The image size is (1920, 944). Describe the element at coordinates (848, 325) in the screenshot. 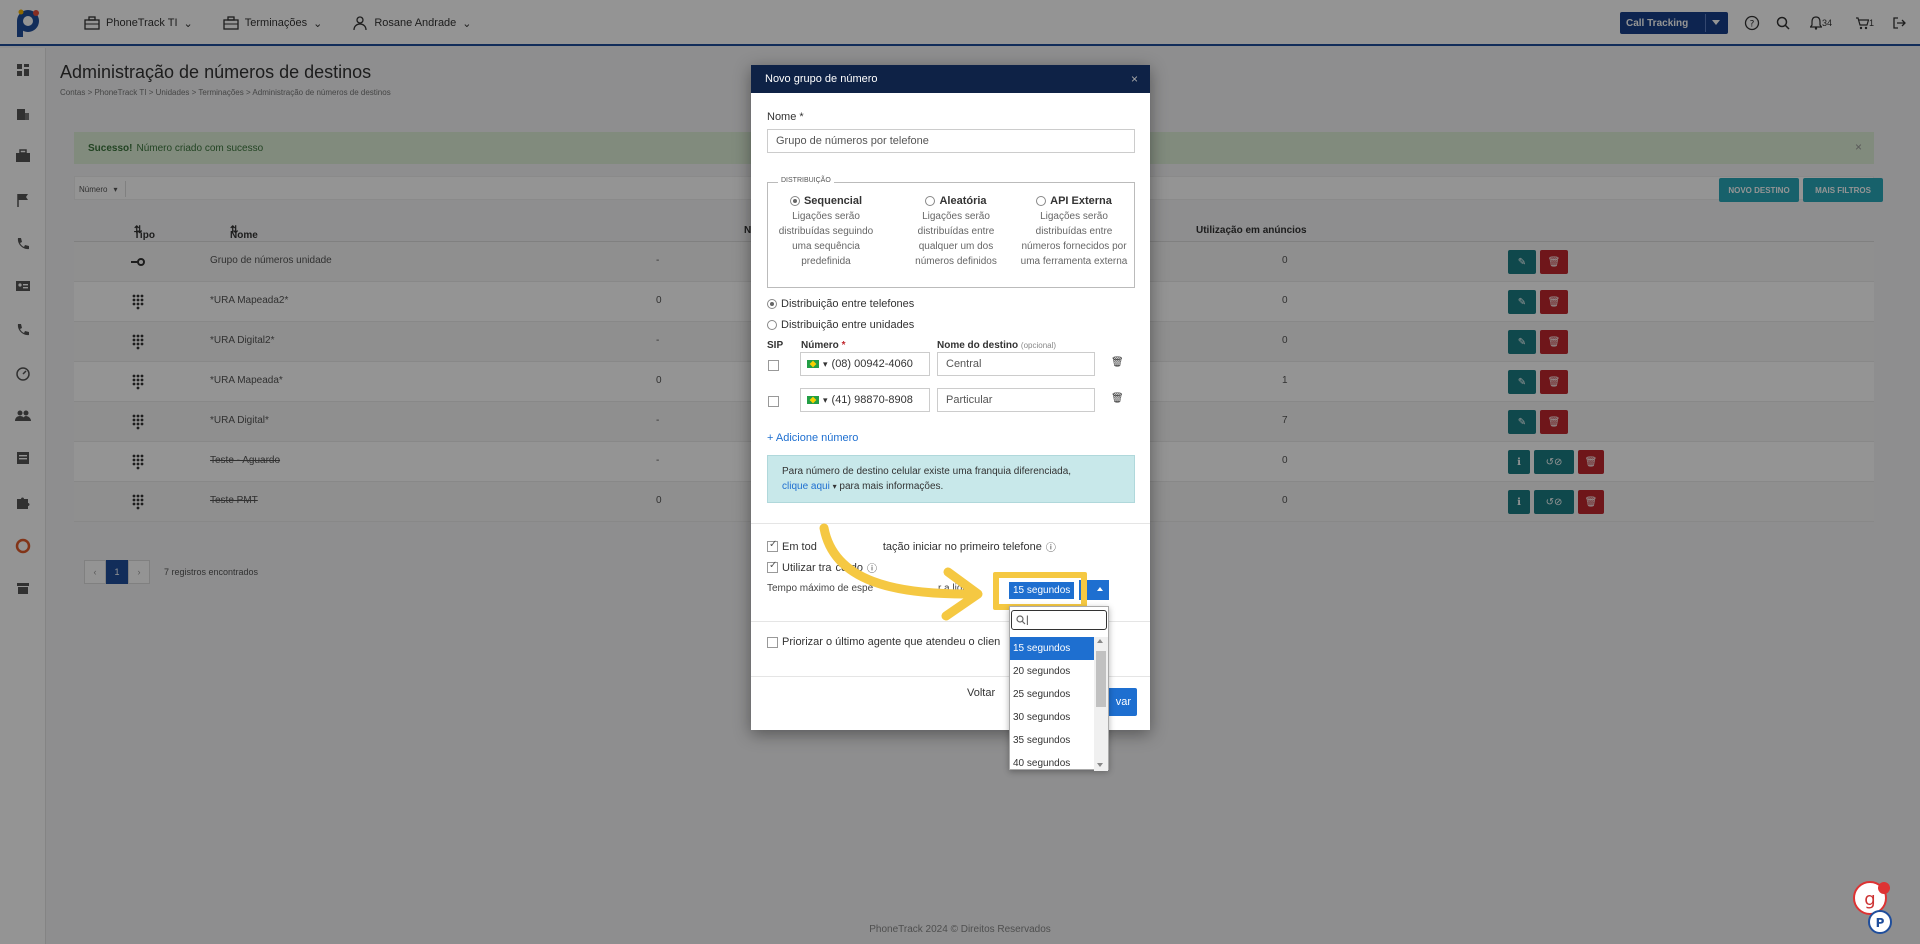

I see `radio-units-label: Distribuição entre unidades` at that location.